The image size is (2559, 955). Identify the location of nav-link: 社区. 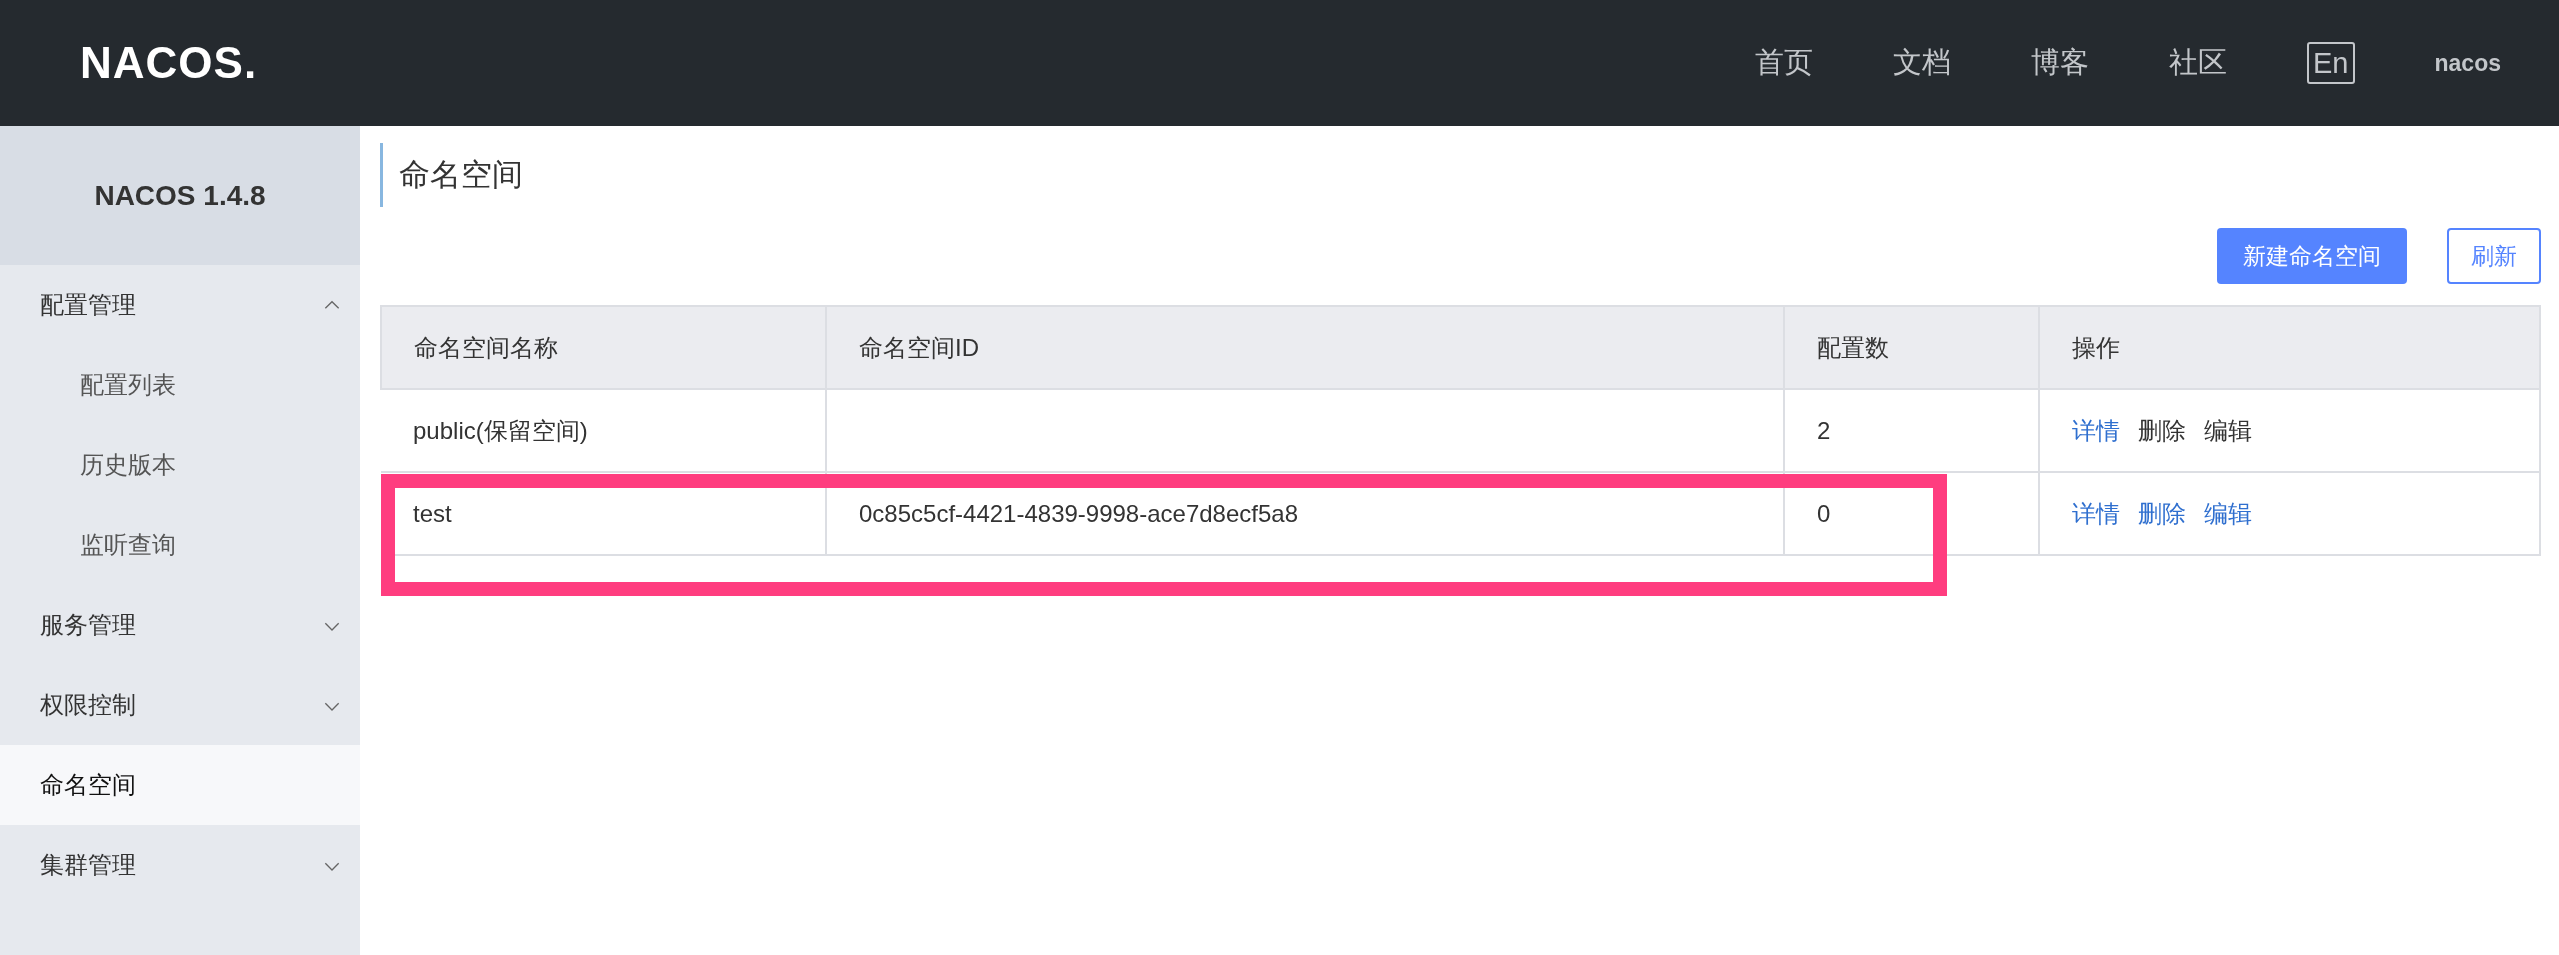
(2198, 63).